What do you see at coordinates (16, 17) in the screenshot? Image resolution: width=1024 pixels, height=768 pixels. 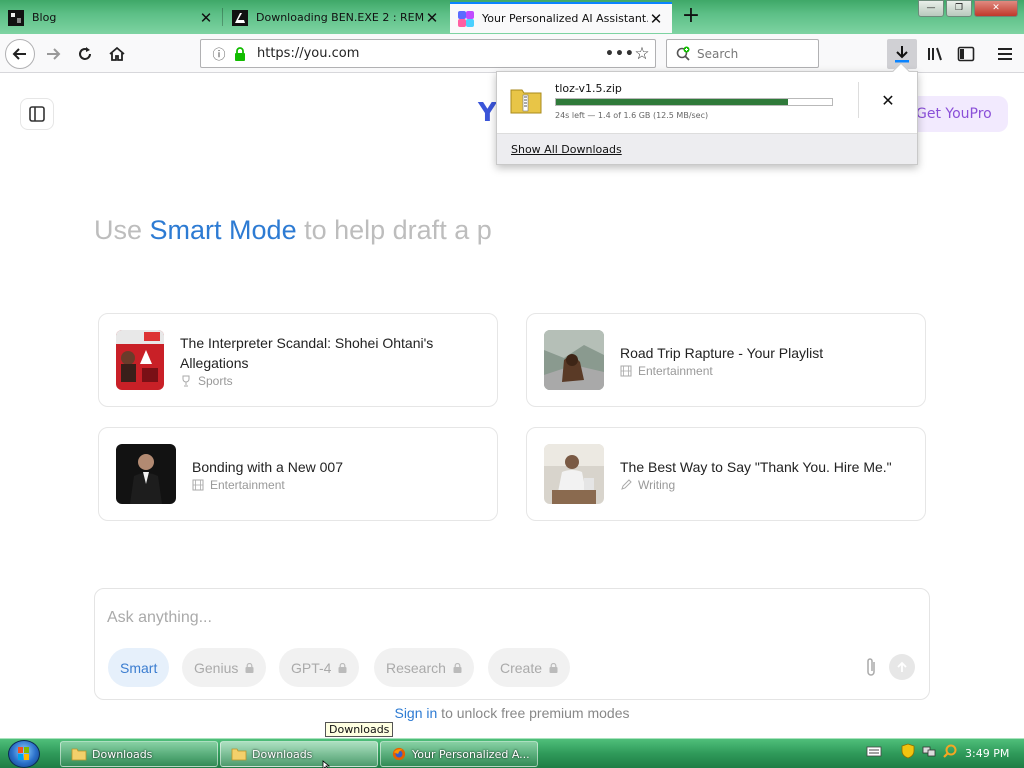 I see `blog-favicon-icon` at bounding box center [16, 17].